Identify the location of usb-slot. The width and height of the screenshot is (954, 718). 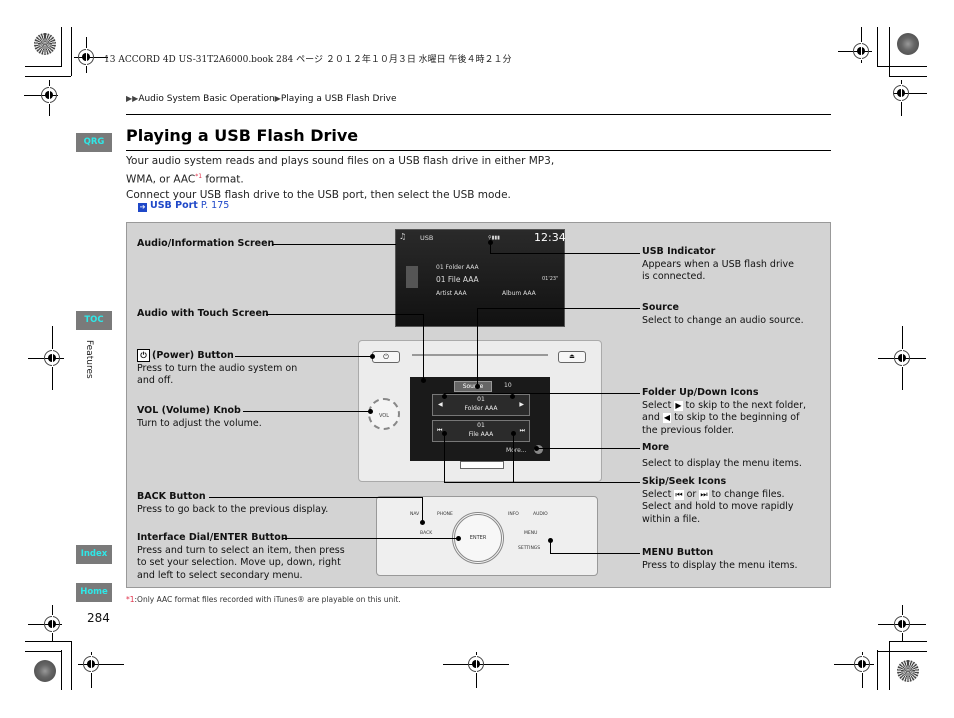
(482, 465).